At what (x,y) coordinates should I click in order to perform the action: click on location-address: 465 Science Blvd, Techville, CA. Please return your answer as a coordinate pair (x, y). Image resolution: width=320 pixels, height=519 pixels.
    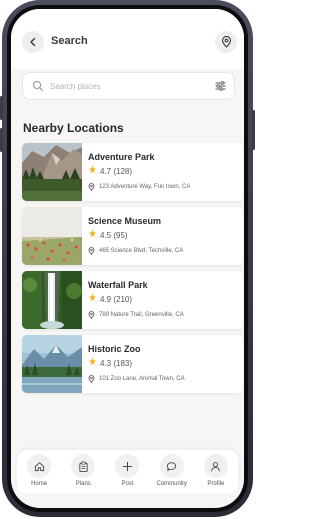
    Looking at the image, I should click on (135, 251).